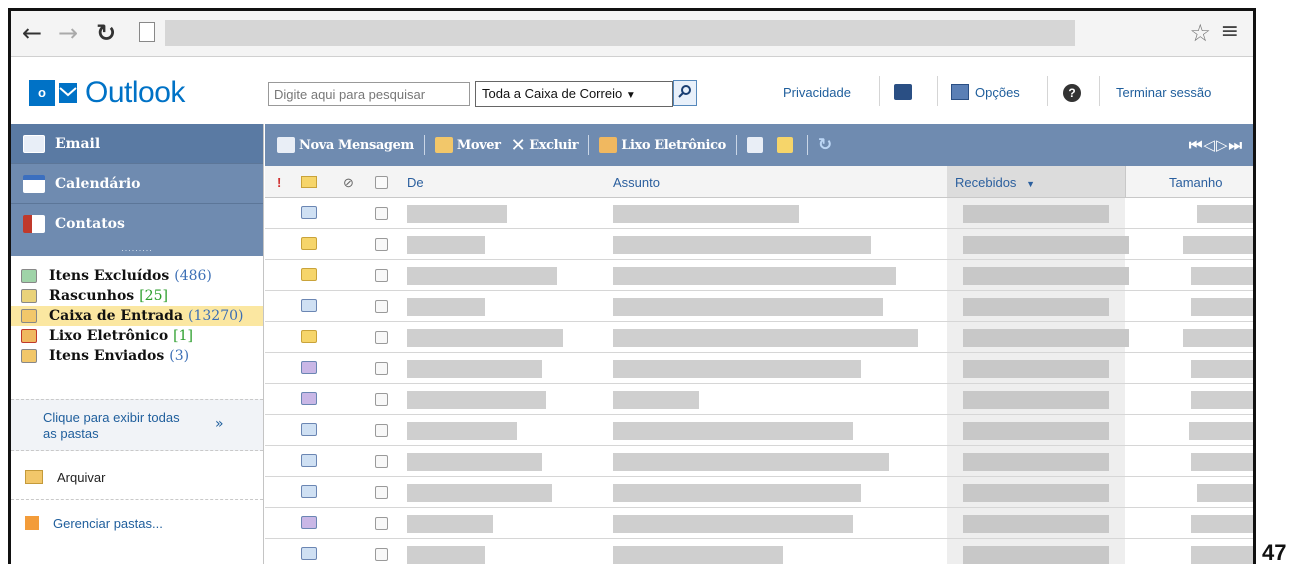 The image size is (1292, 564). I want to click on next-page-icon: ▷, so click(1222, 145).